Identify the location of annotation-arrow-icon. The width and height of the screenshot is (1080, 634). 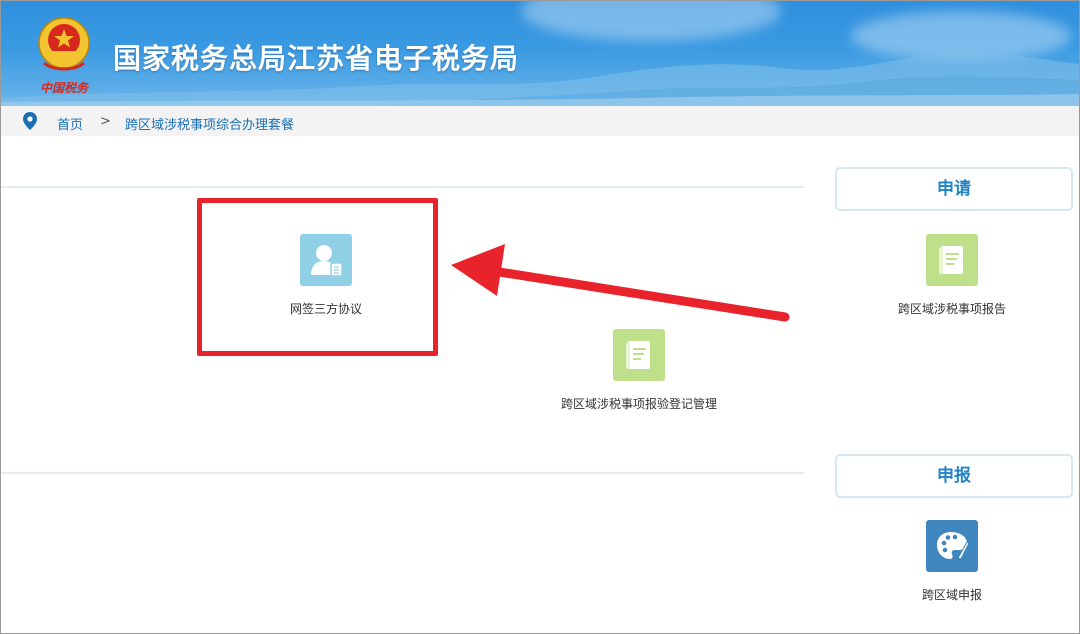
(620, 283).